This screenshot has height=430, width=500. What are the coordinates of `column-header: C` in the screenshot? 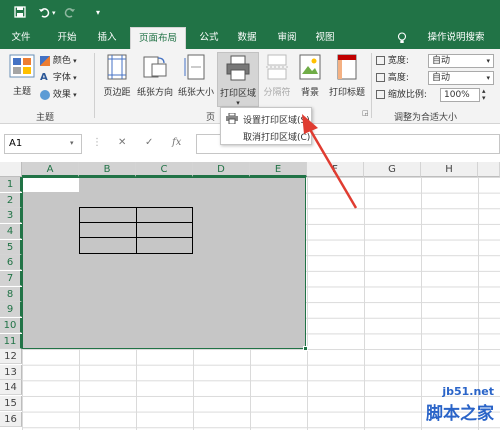 It's located at (164, 169).